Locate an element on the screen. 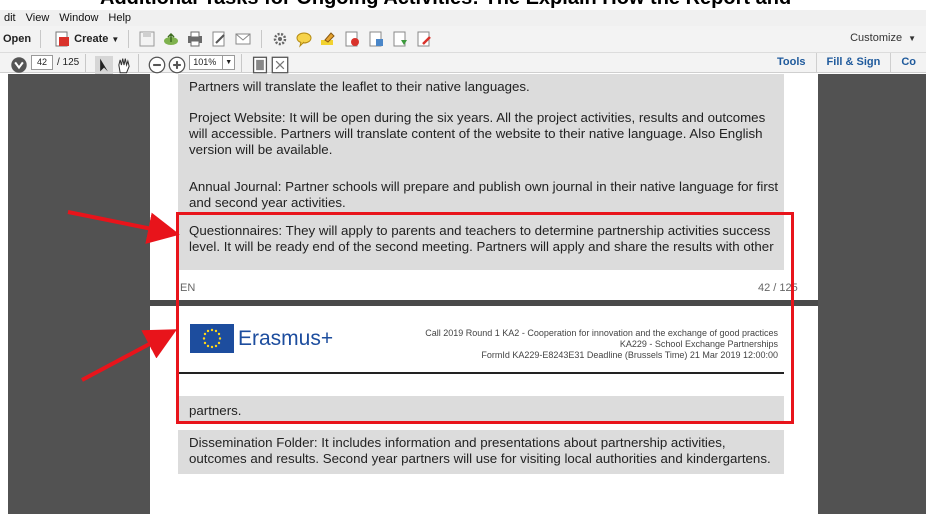 This screenshot has width=926, height=514. zoom-in-icon is located at coordinates (177, 64).